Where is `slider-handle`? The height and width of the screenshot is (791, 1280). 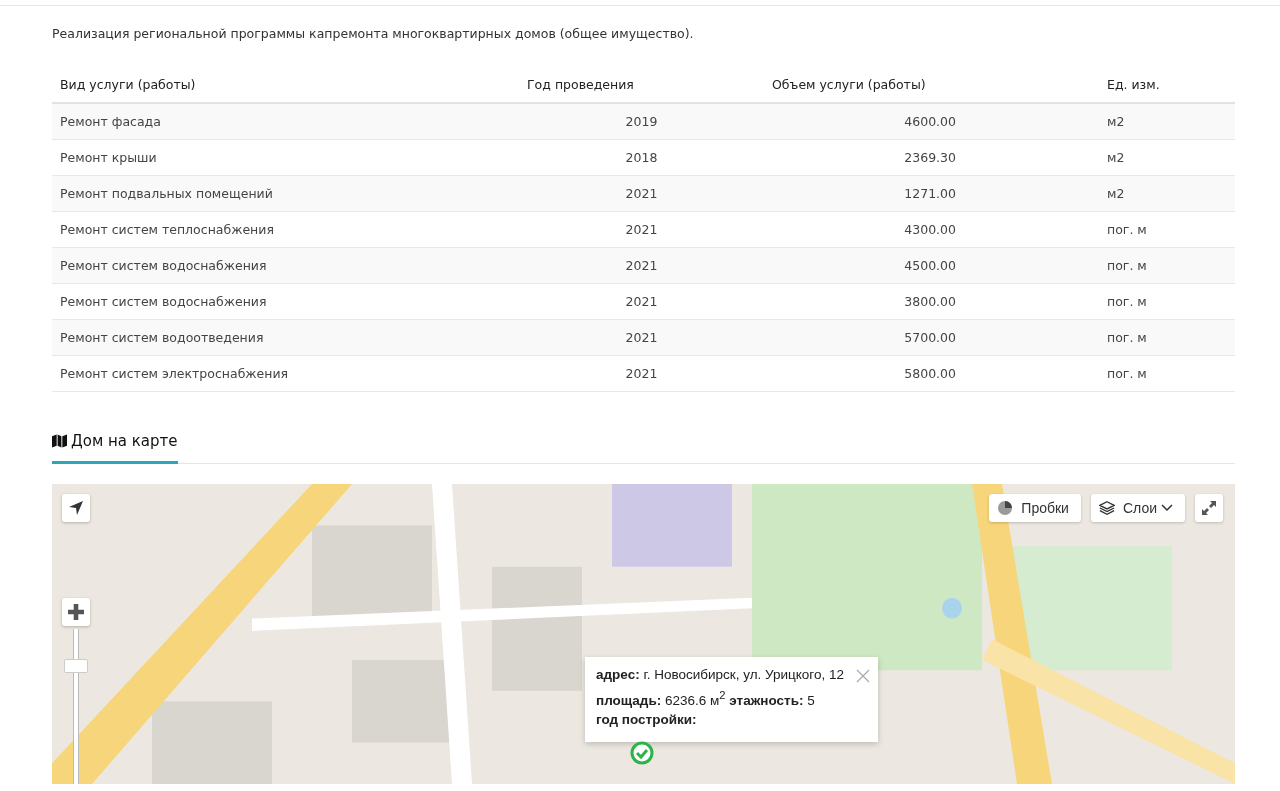 slider-handle is located at coordinates (76, 665).